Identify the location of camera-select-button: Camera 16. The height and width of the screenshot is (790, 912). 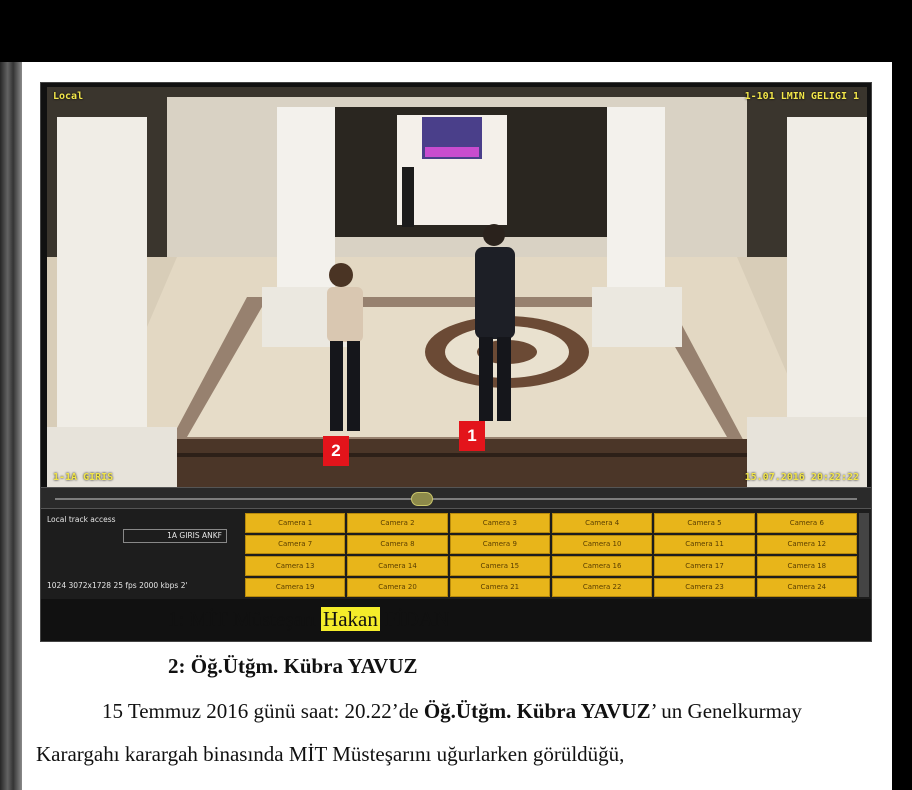
(602, 566).